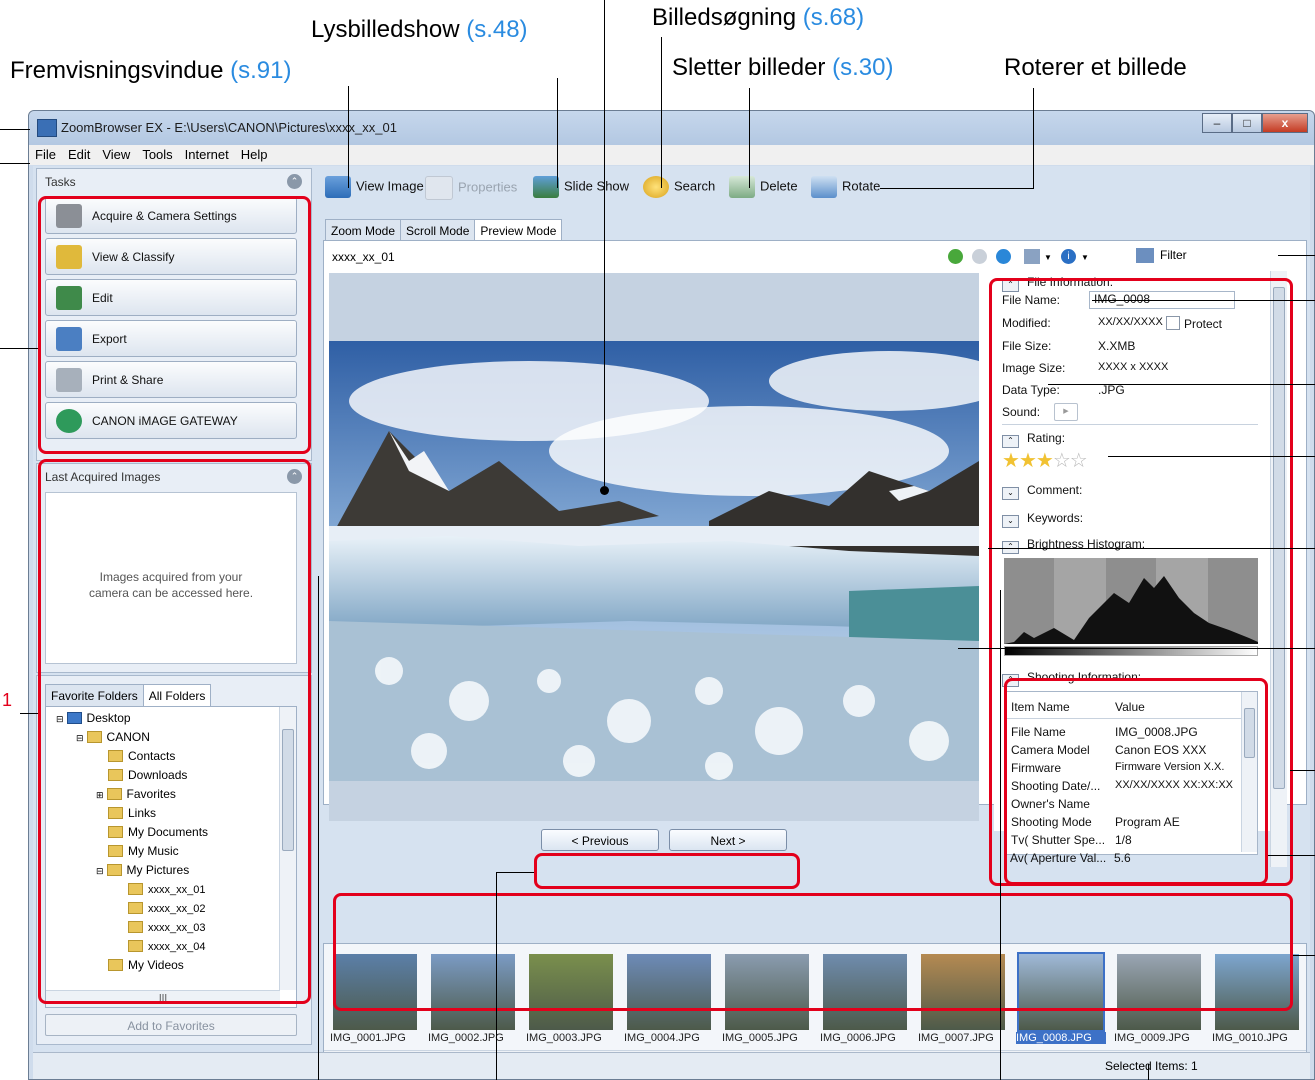  What do you see at coordinates (254, 154) in the screenshot?
I see `menu-help: Help` at bounding box center [254, 154].